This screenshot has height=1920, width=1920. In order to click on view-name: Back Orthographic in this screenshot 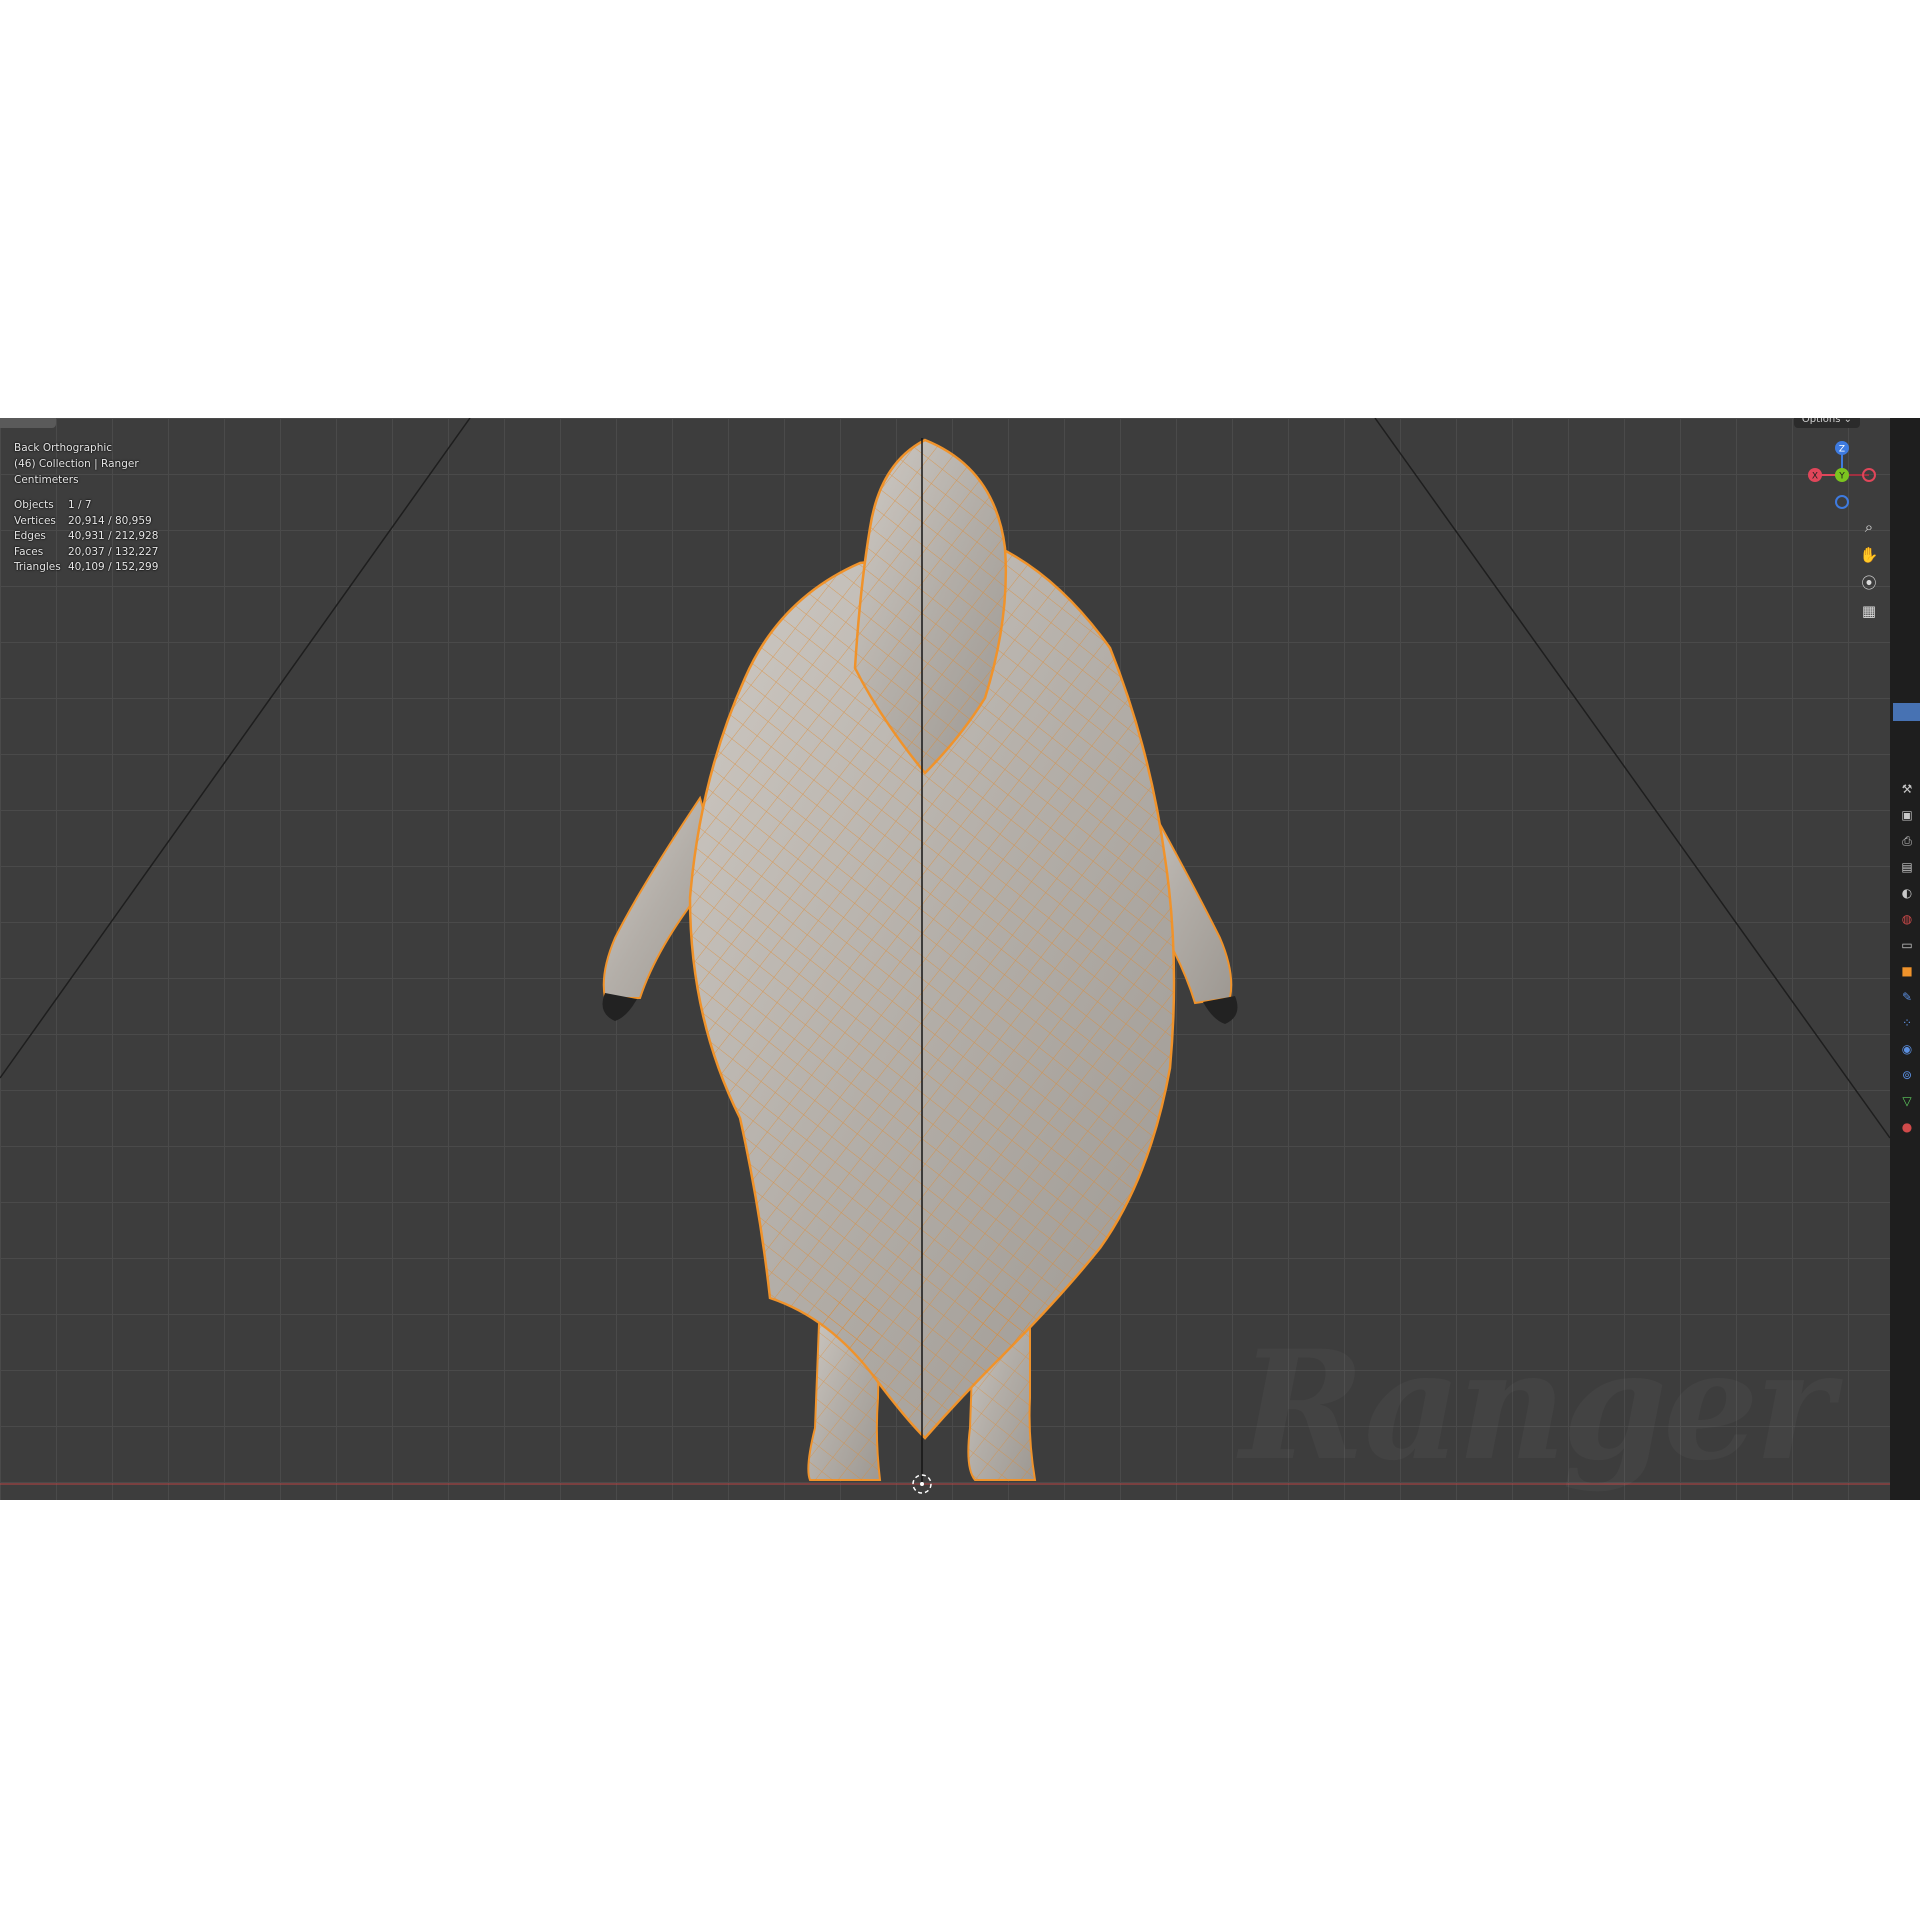, I will do `click(63, 448)`.